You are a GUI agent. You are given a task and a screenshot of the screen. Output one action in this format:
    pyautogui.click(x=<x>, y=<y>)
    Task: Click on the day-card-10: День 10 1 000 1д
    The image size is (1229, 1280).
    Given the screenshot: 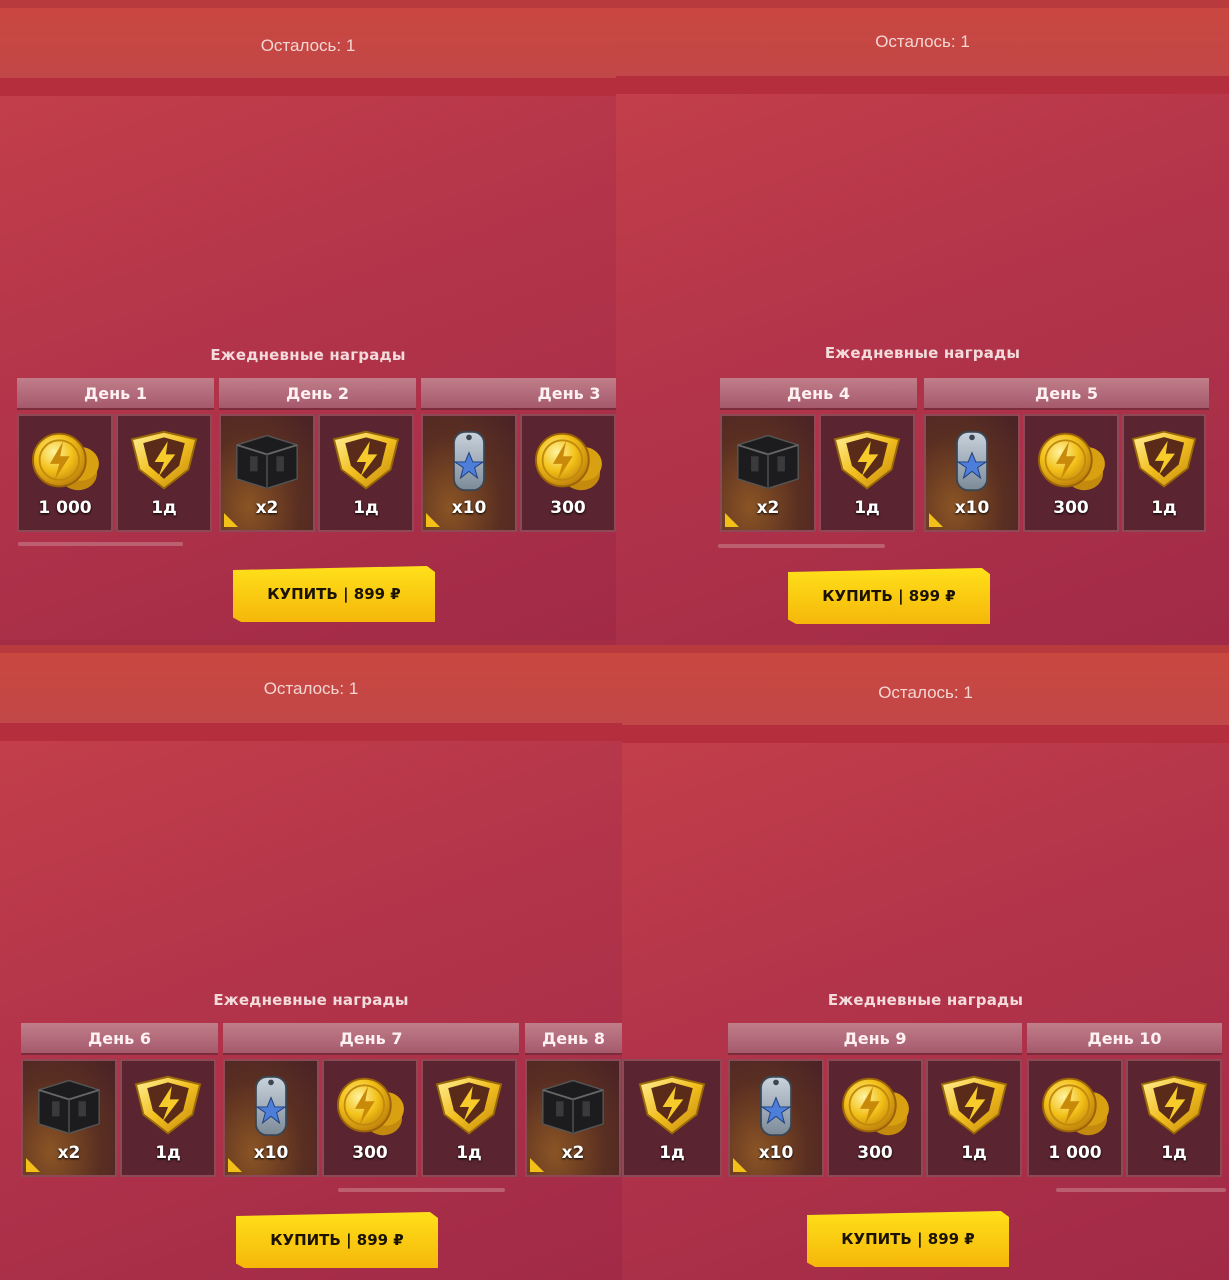 What is the action you would take?
    pyautogui.click(x=1124, y=1100)
    